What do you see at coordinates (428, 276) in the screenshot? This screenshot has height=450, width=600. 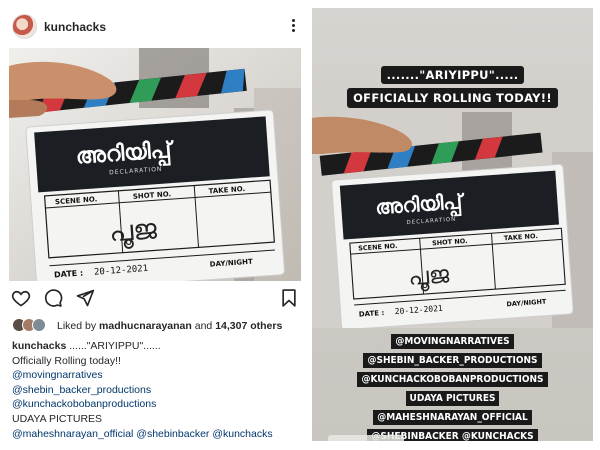 I see `story-handwritten-word: പൂജ` at bounding box center [428, 276].